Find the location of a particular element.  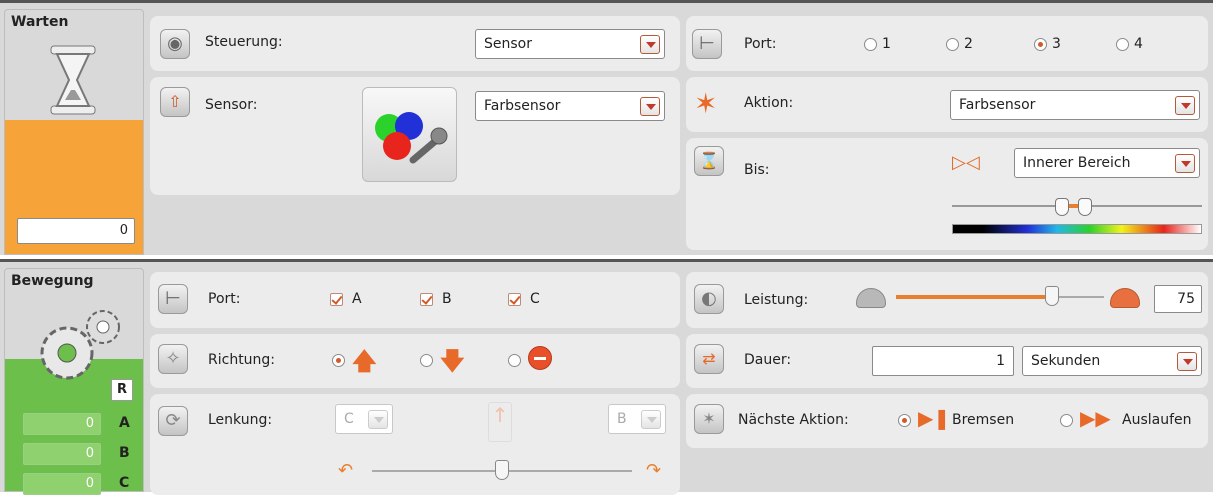

naechste-aktion-label: Nächste Aktion: is located at coordinates (793, 420).